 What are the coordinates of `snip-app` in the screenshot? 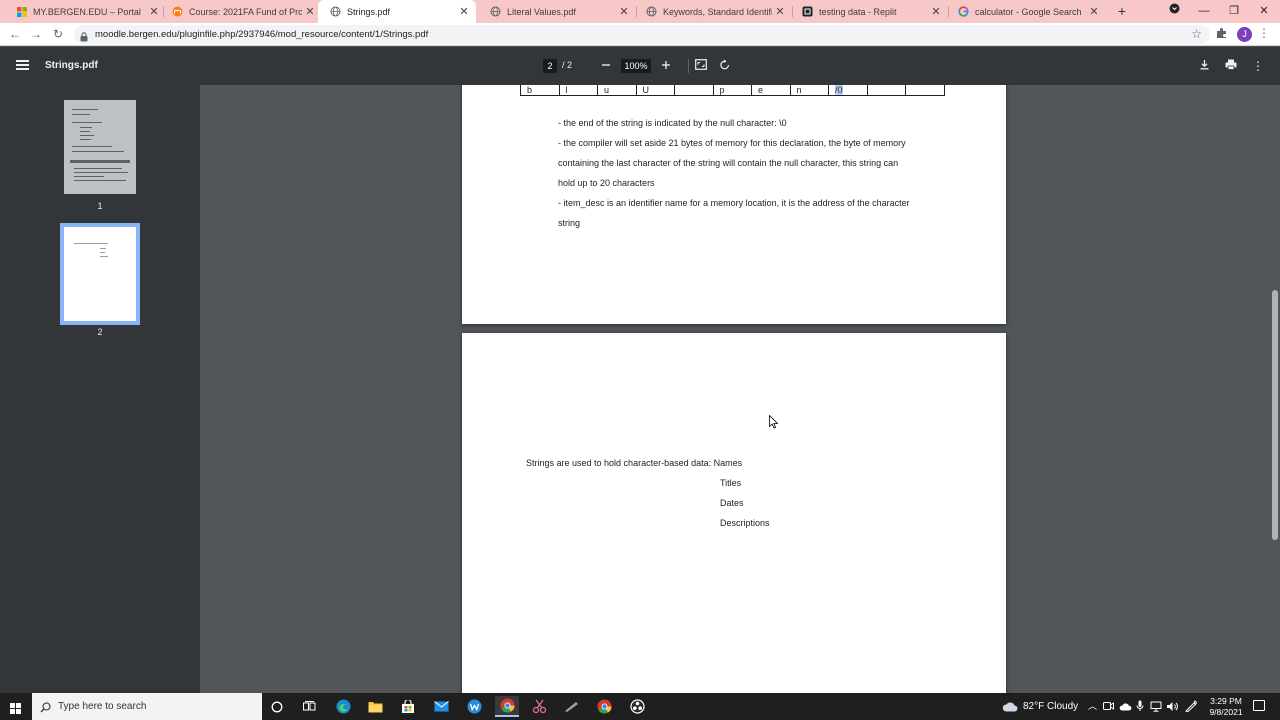 It's located at (539, 706).